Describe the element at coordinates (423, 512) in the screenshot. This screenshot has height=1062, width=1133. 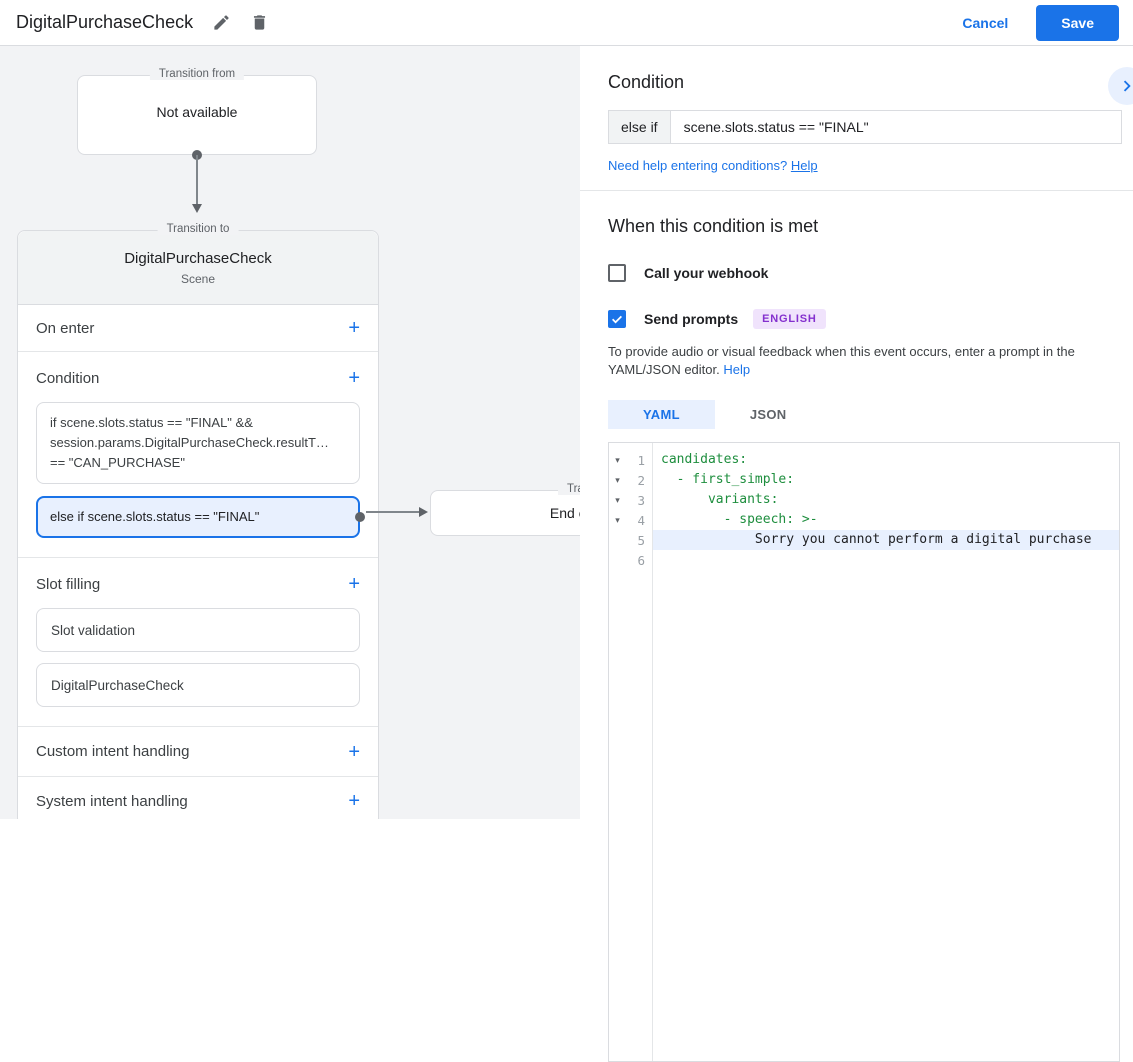
I see `arrowhead-right-icon` at that location.